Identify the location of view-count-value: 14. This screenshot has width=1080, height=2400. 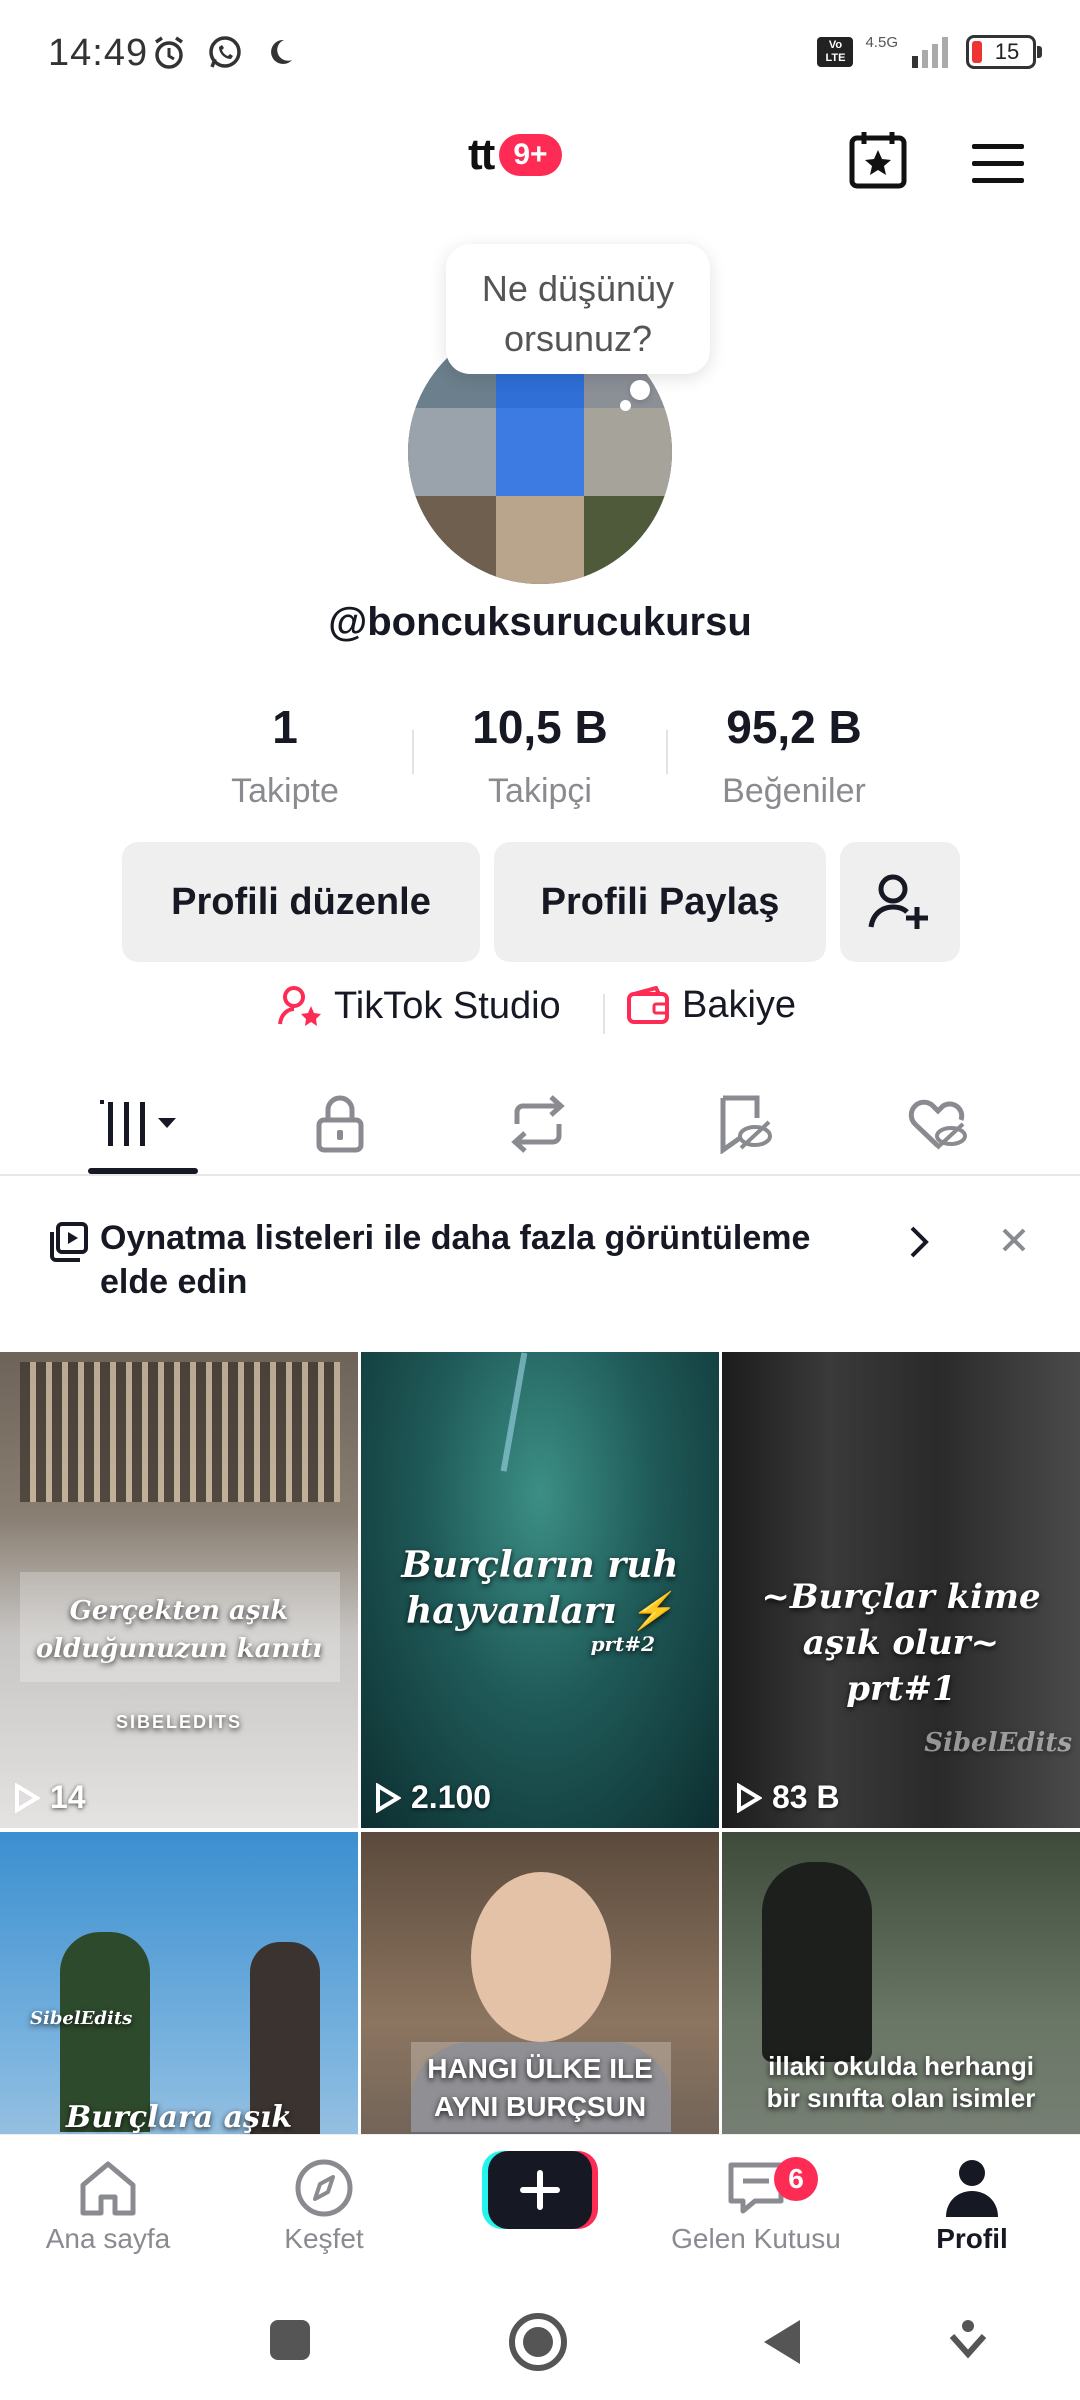
(68, 1797).